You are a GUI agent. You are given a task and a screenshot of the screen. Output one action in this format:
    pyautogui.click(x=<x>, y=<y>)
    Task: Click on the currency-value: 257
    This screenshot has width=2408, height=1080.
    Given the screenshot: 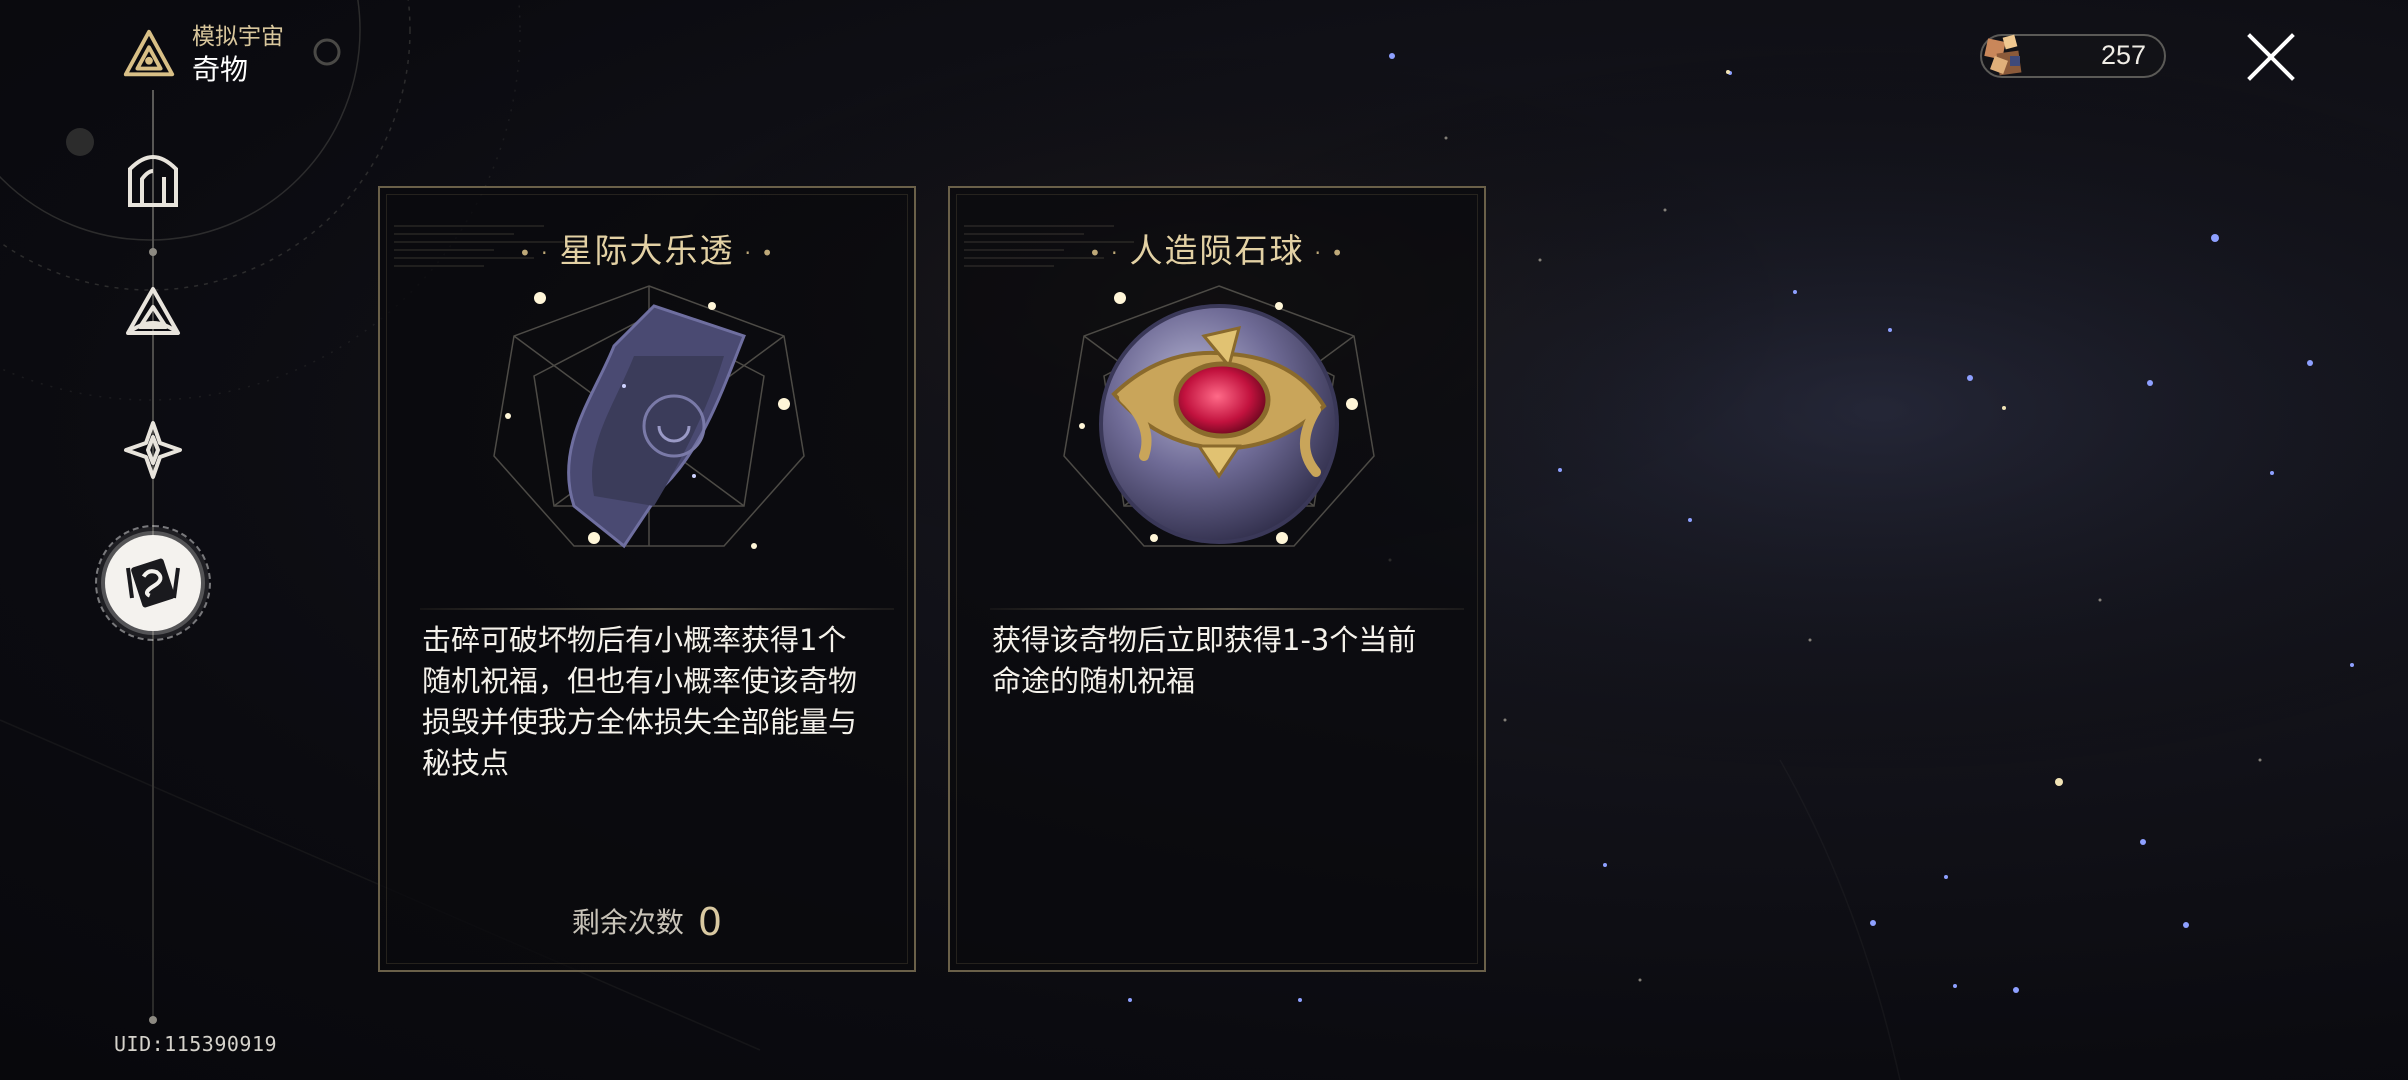 What is the action you would take?
    pyautogui.click(x=2123, y=55)
    